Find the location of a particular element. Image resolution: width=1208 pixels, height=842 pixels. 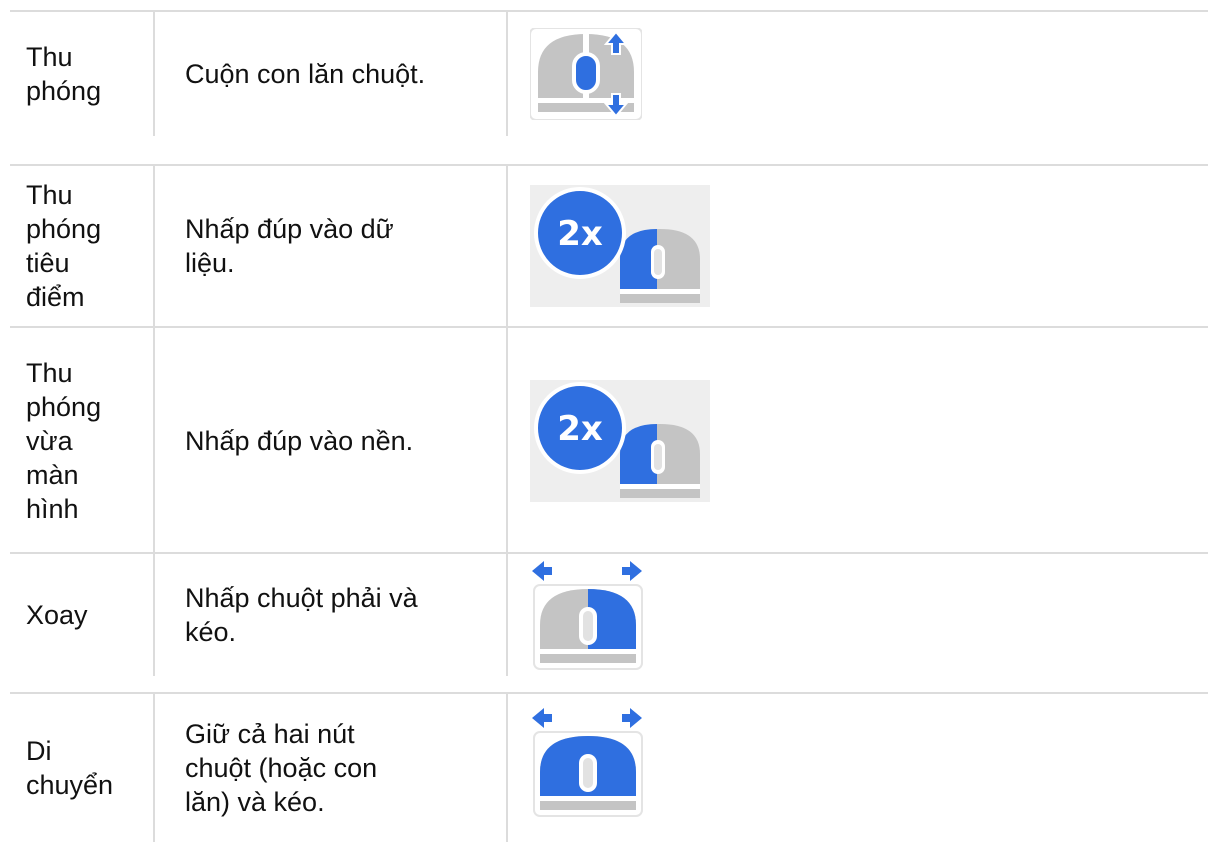

table-row: Xoay Nhấp chuột phải và kéo. is located at coordinates (609, 614).